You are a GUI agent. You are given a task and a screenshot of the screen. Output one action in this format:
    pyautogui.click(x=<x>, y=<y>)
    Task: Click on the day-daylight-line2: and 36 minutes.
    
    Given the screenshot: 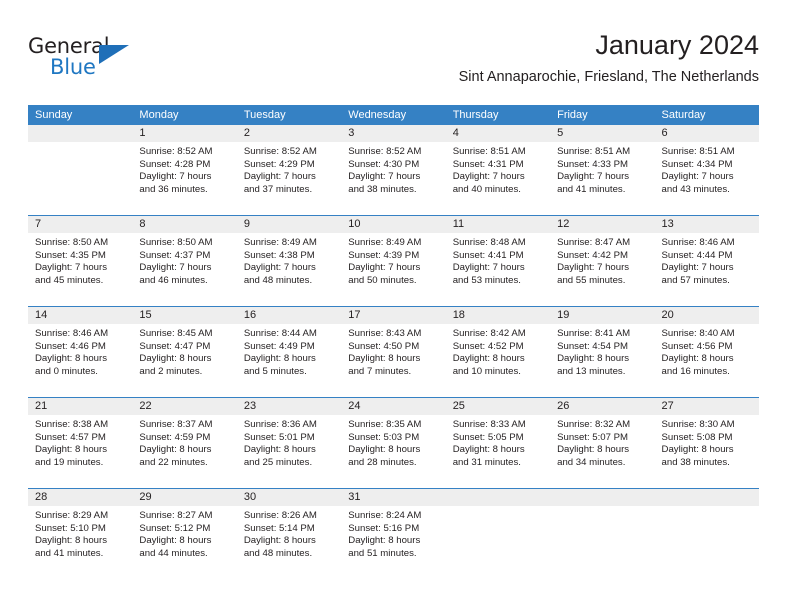 What is the action you would take?
    pyautogui.click(x=173, y=189)
    